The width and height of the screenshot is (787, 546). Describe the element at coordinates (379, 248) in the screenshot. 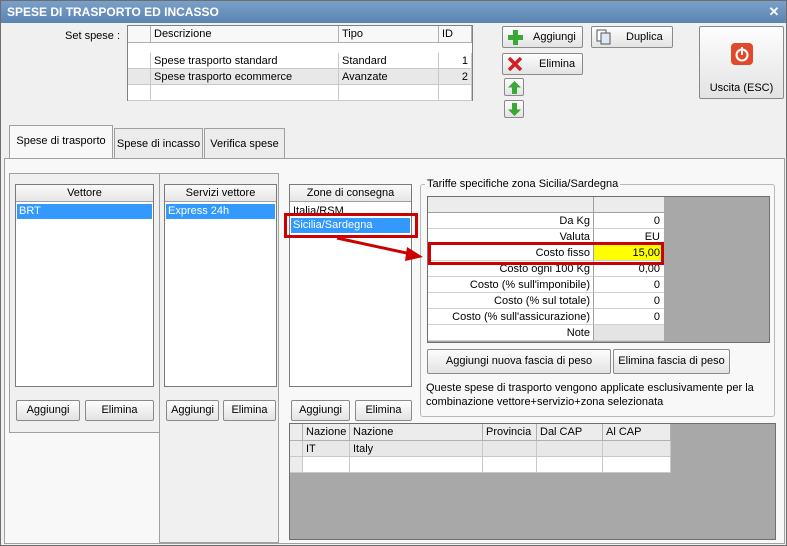

I see `arrow-annotation` at that location.